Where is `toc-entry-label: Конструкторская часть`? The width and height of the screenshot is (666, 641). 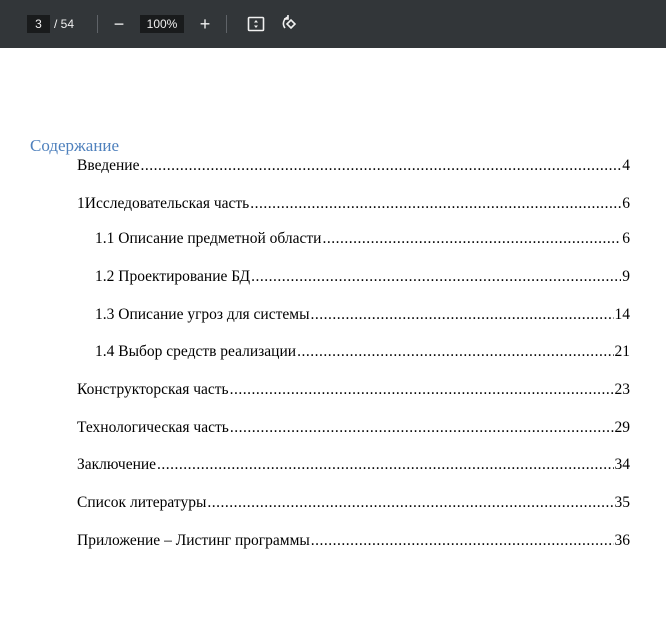 toc-entry-label: Конструкторская часть is located at coordinates (153, 389).